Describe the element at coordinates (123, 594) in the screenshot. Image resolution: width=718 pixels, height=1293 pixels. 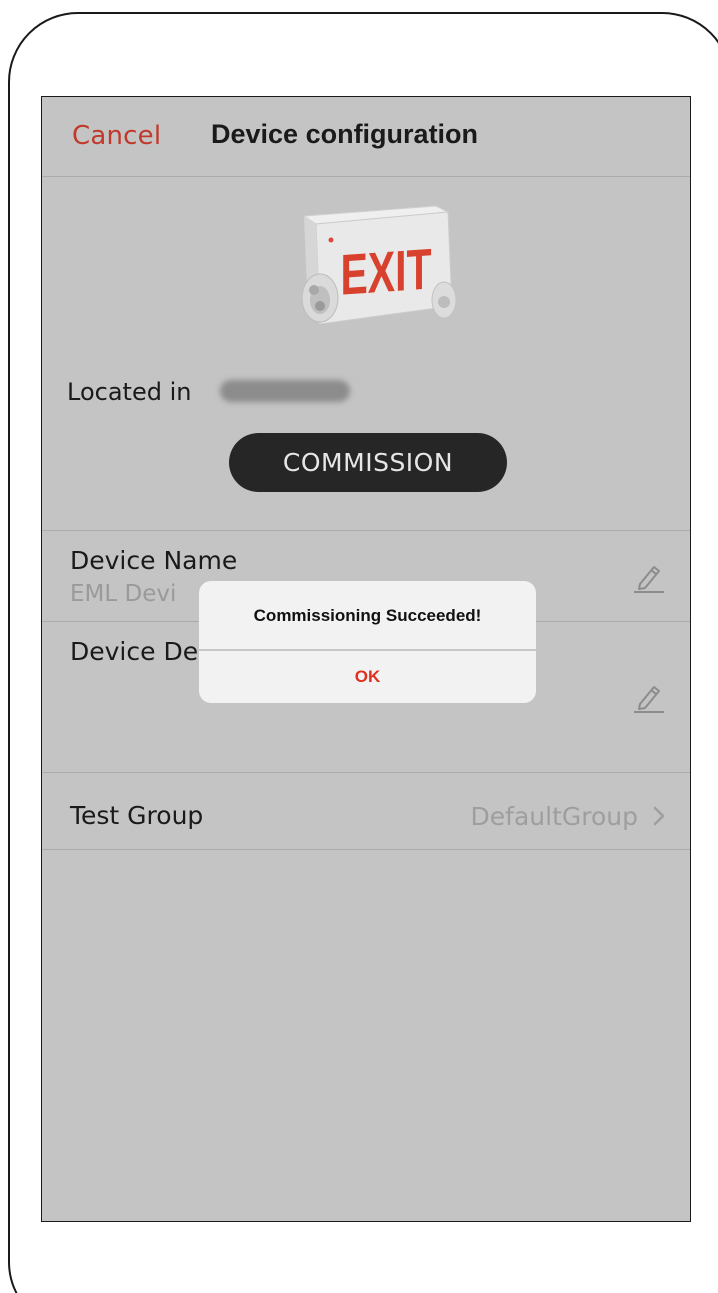
I see `device-name-value: EML Devi` at that location.